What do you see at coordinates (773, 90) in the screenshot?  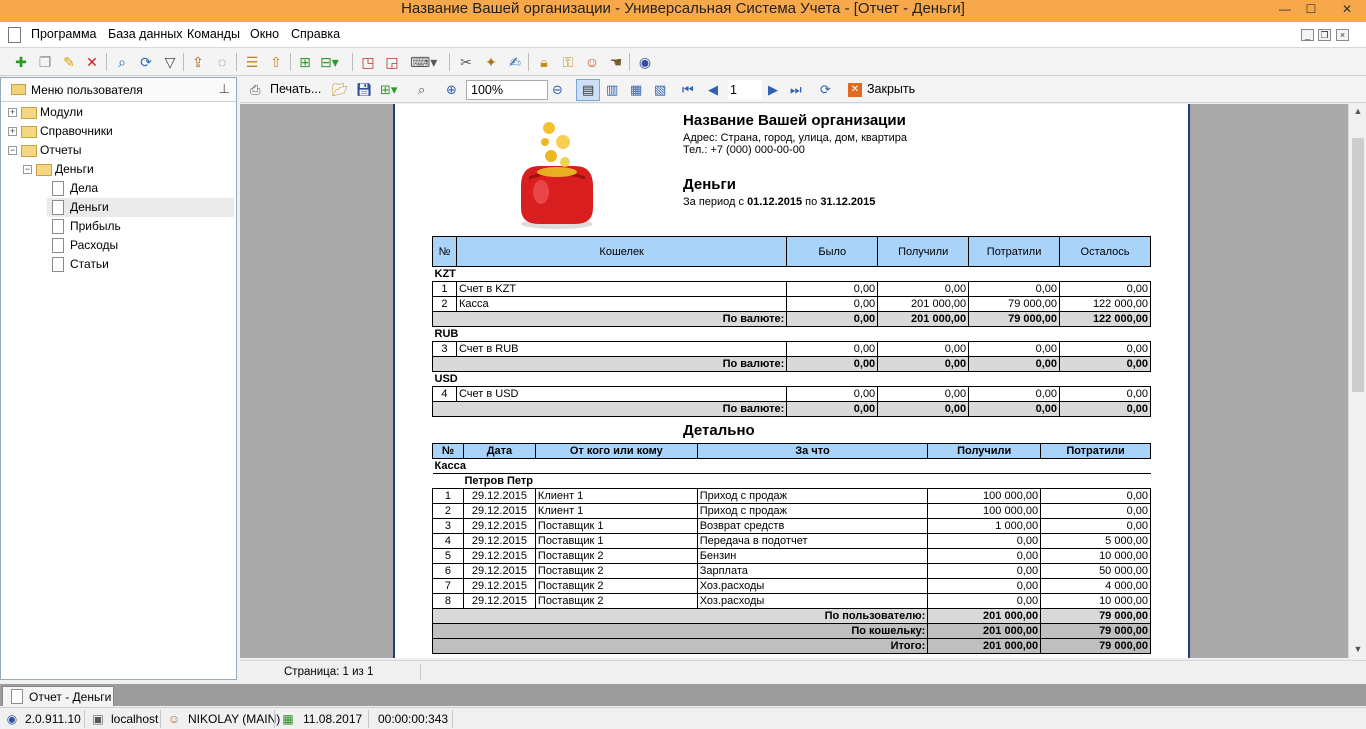 I see `next-page-icon: ▶` at bounding box center [773, 90].